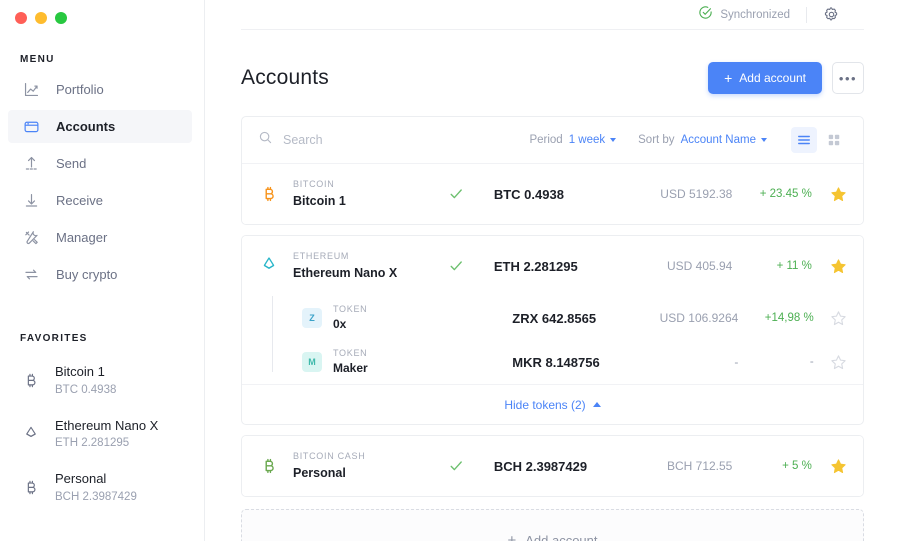 The width and height of the screenshot is (900, 541). What do you see at coordinates (21, 18) in the screenshot?
I see `close-window-button` at bounding box center [21, 18].